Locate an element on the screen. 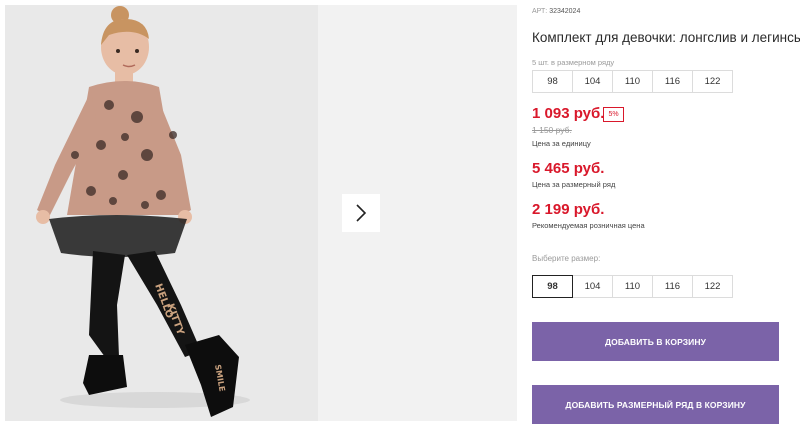  series-price-caption: Цена за размерный ряд is located at coordinates (574, 184).